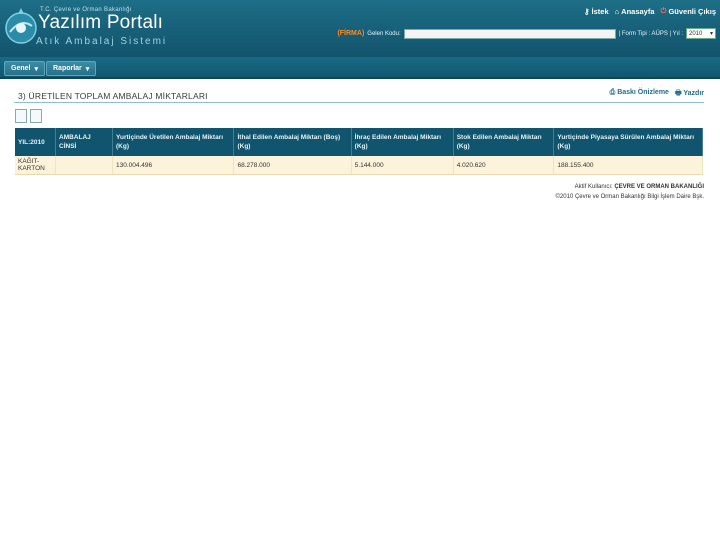 The image size is (720, 540). Describe the element at coordinates (504, 165) in the screenshot. I see `table-cell: 4.020.620` at that location.